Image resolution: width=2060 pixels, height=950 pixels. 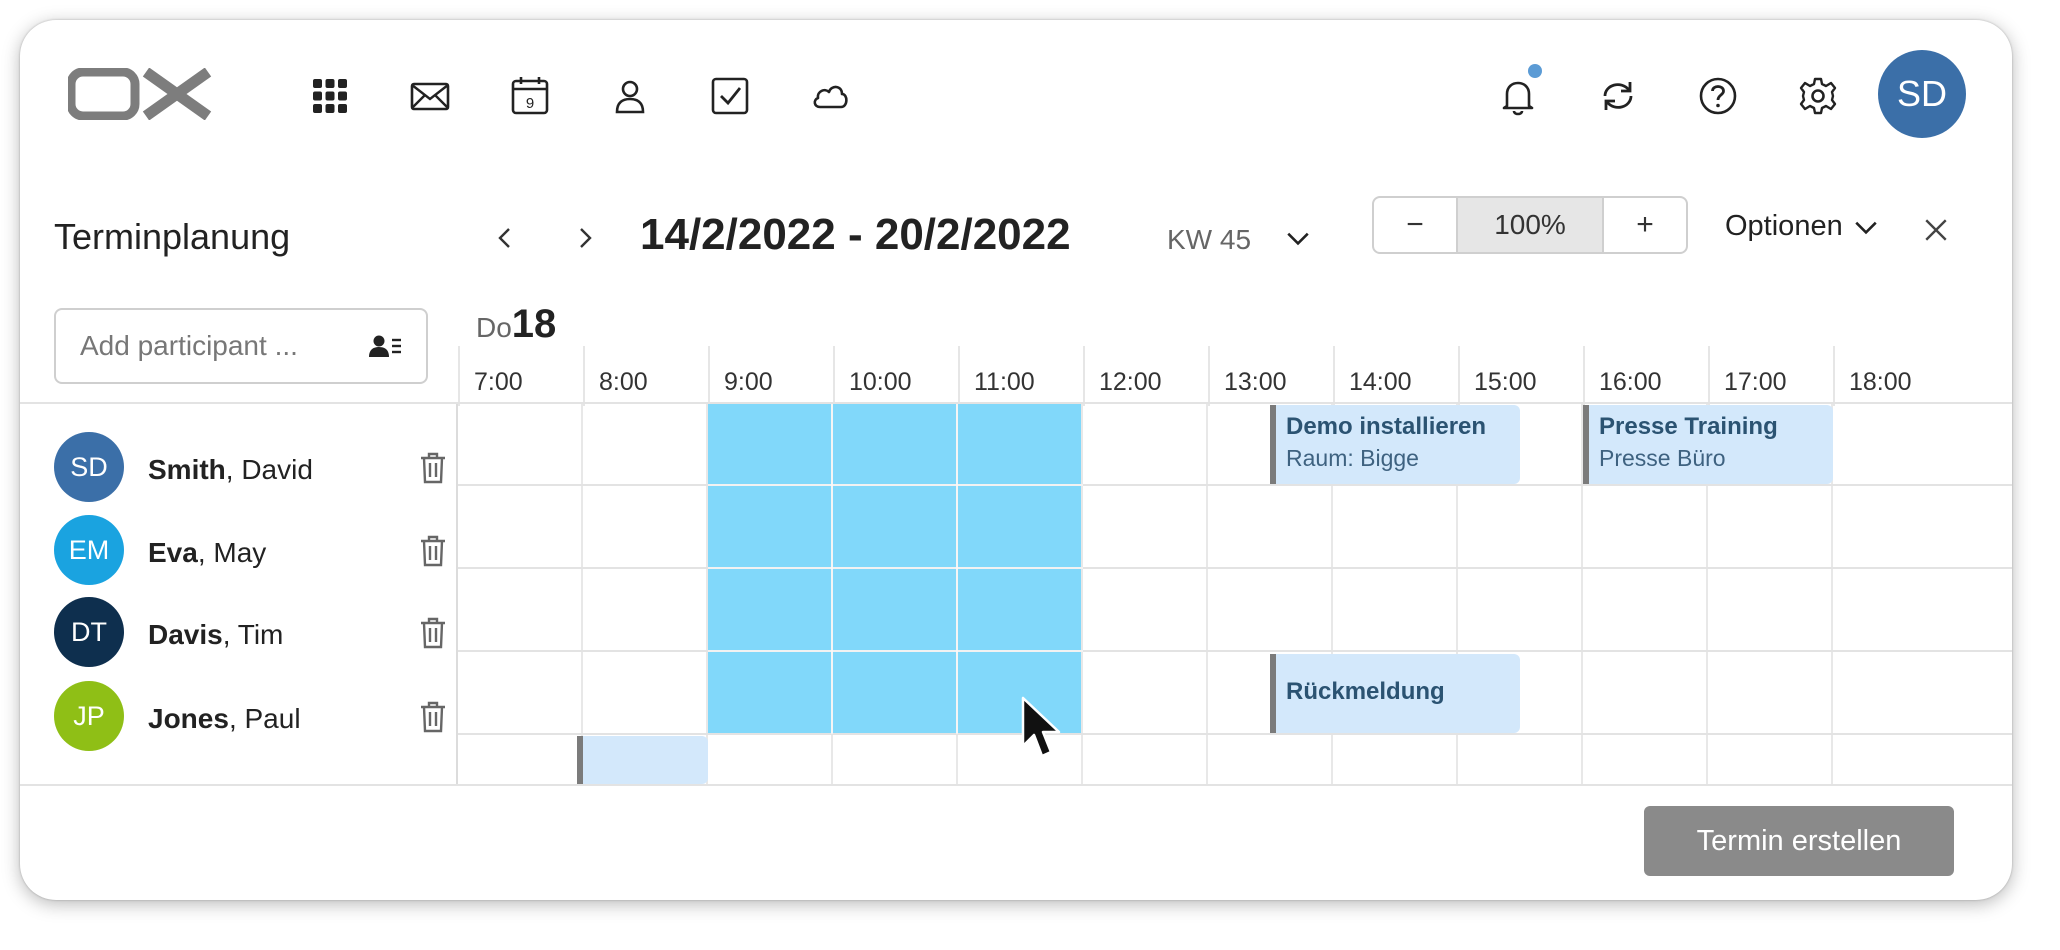 What do you see at coordinates (140, 94) in the screenshot?
I see `ox-logo` at bounding box center [140, 94].